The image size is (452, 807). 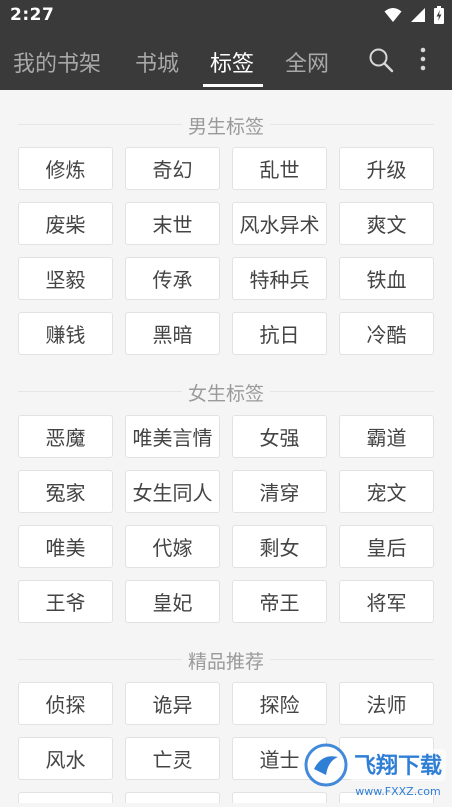 I want to click on tag-button: 乱世, so click(x=279, y=168).